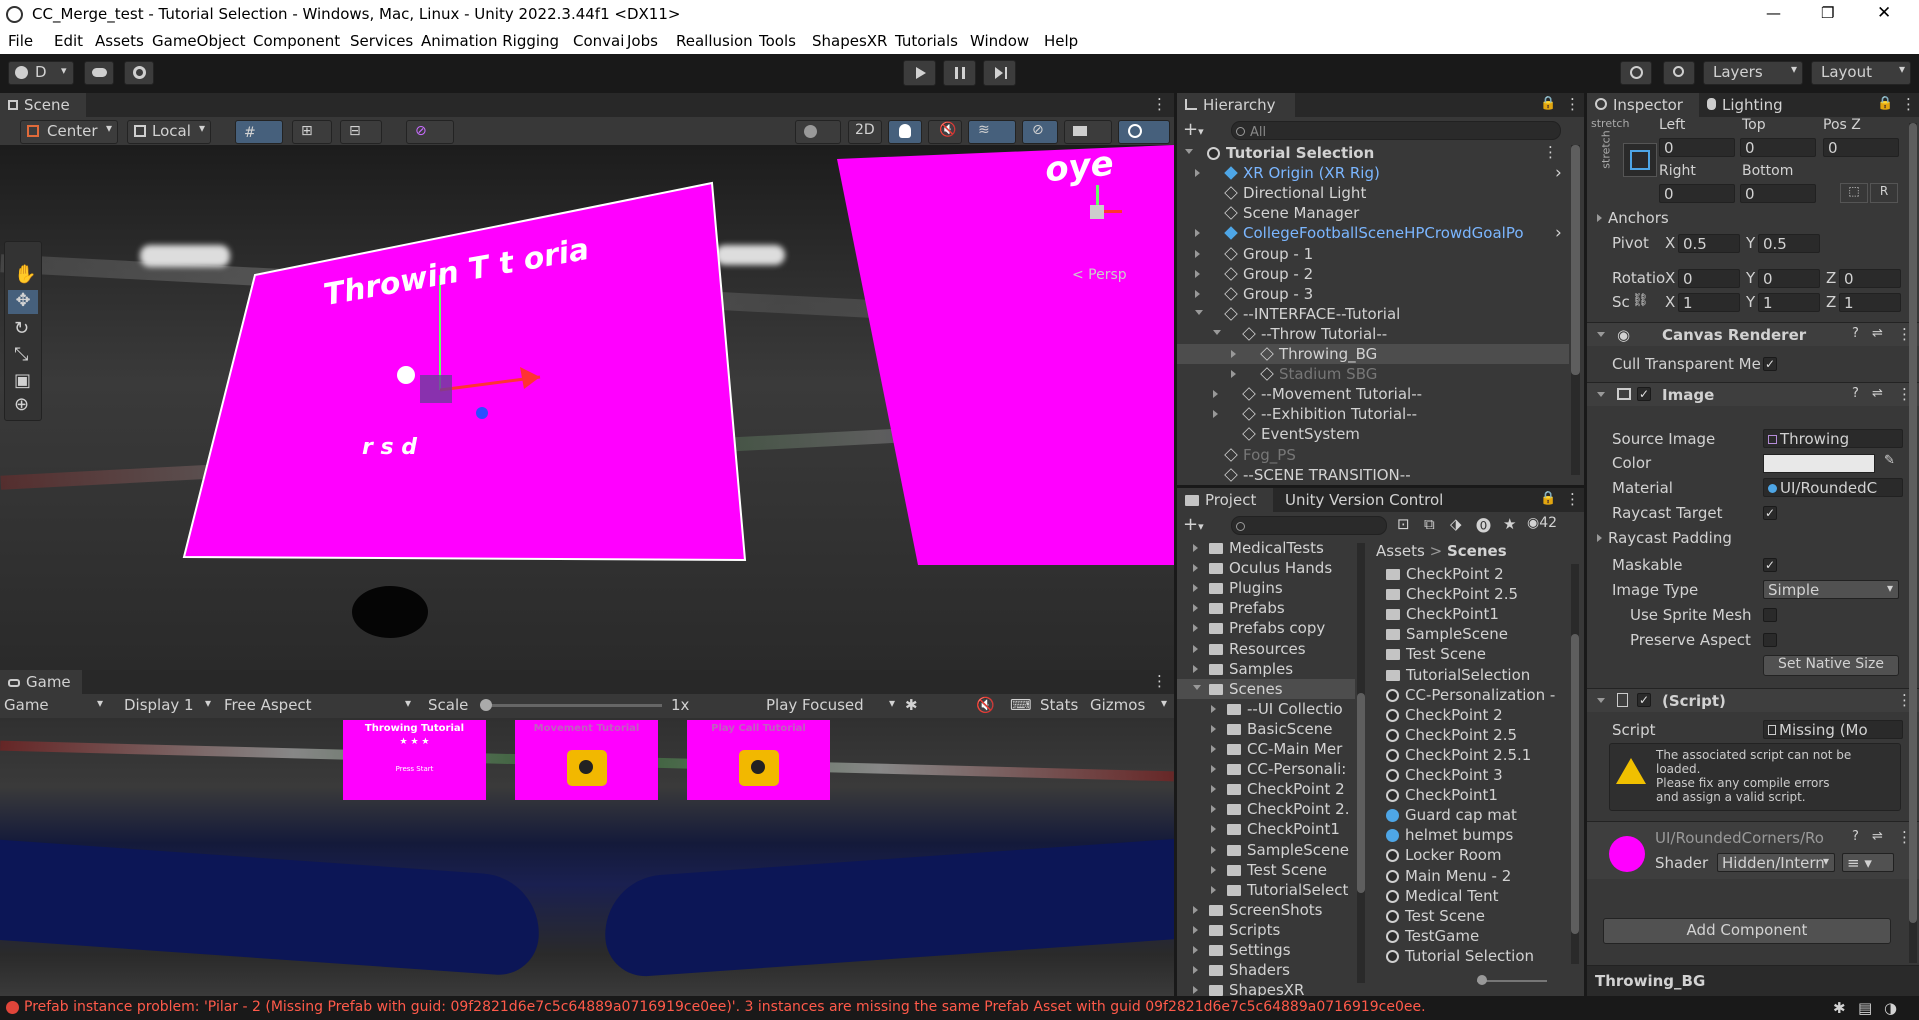 Image resolution: width=1919 pixels, height=1020 pixels. What do you see at coordinates (1469, 896) in the screenshot?
I see `project-asset-item: Medical Tent` at bounding box center [1469, 896].